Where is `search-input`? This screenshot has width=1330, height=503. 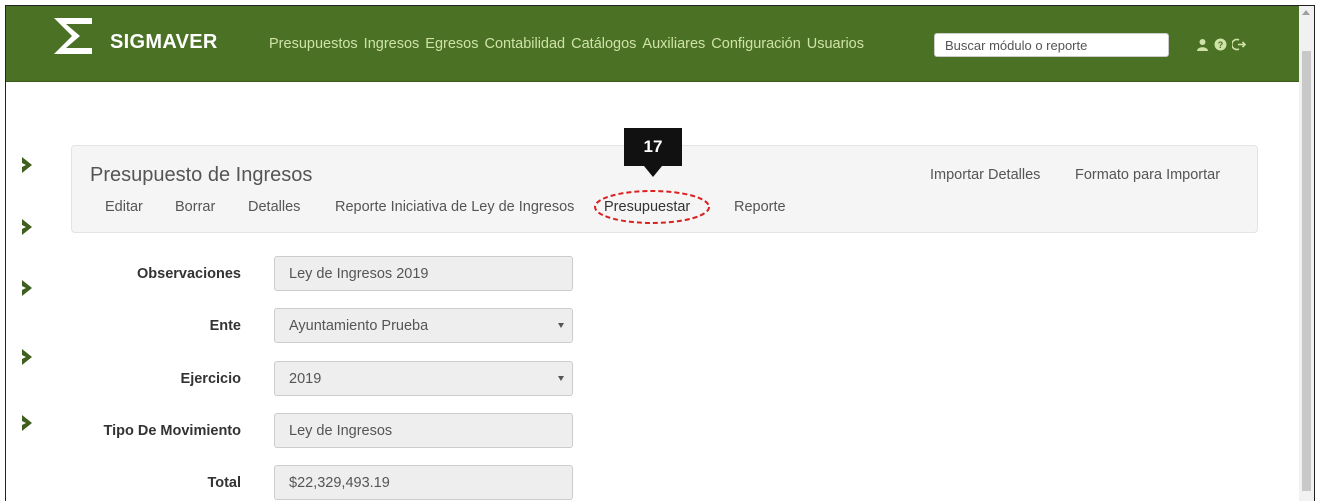
search-input is located at coordinates (1051, 45).